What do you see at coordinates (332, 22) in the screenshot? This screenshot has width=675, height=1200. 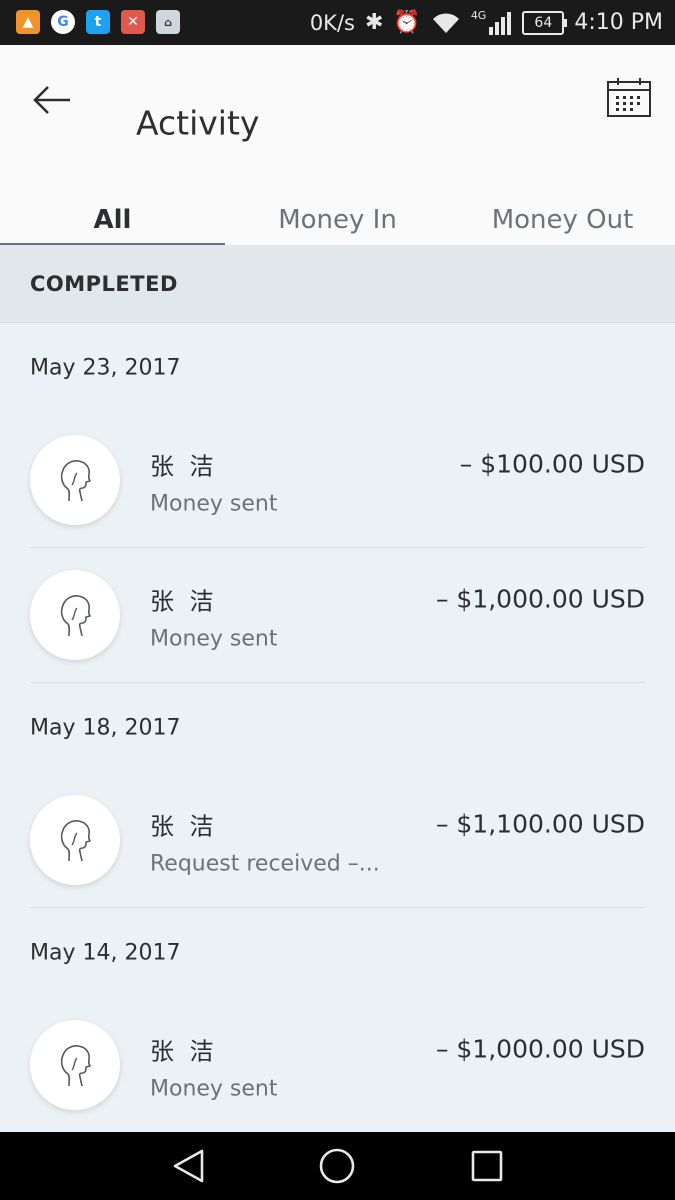 I see `net-speed: 0K/s` at bounding box center [332, 22].